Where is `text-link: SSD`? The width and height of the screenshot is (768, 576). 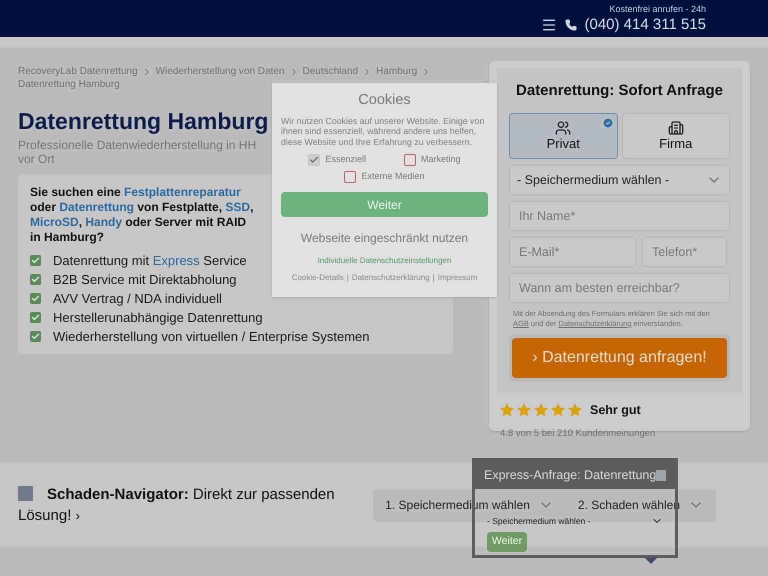 text-link: SSD is located at coordinates (237, 207).